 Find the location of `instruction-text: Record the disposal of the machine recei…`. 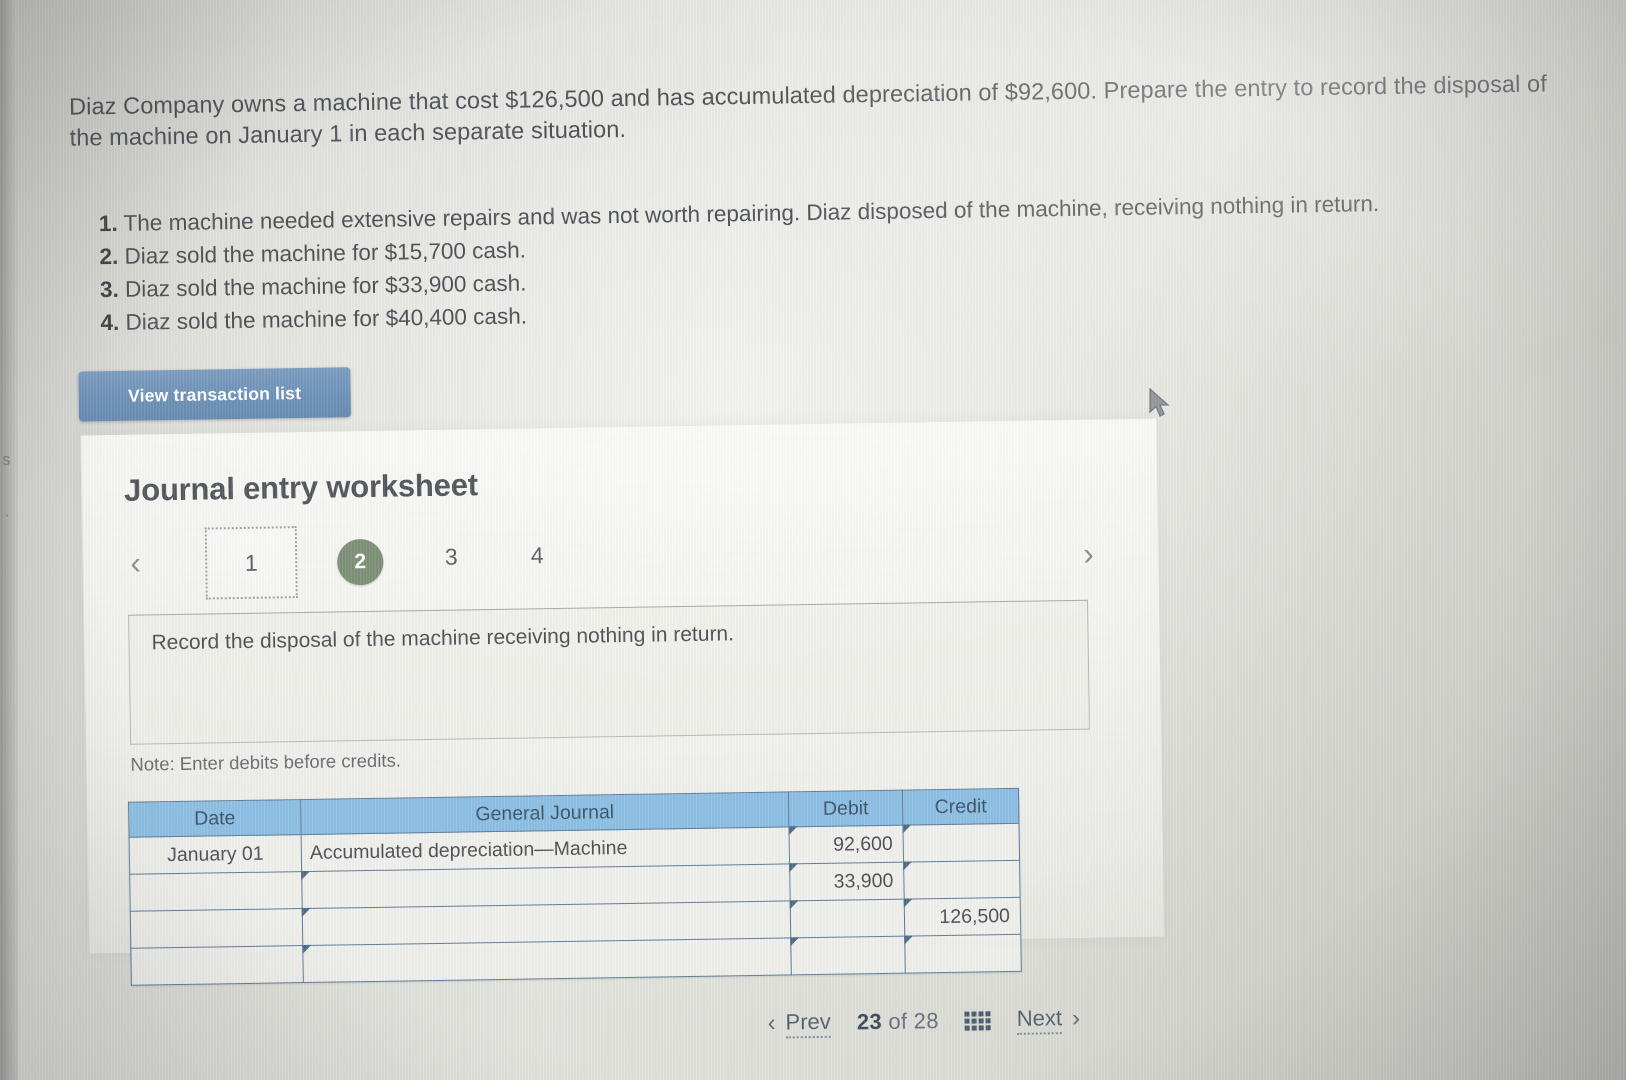

instruction-text: Record the disposal of the machine recei… is located at coordinates (443, 638).